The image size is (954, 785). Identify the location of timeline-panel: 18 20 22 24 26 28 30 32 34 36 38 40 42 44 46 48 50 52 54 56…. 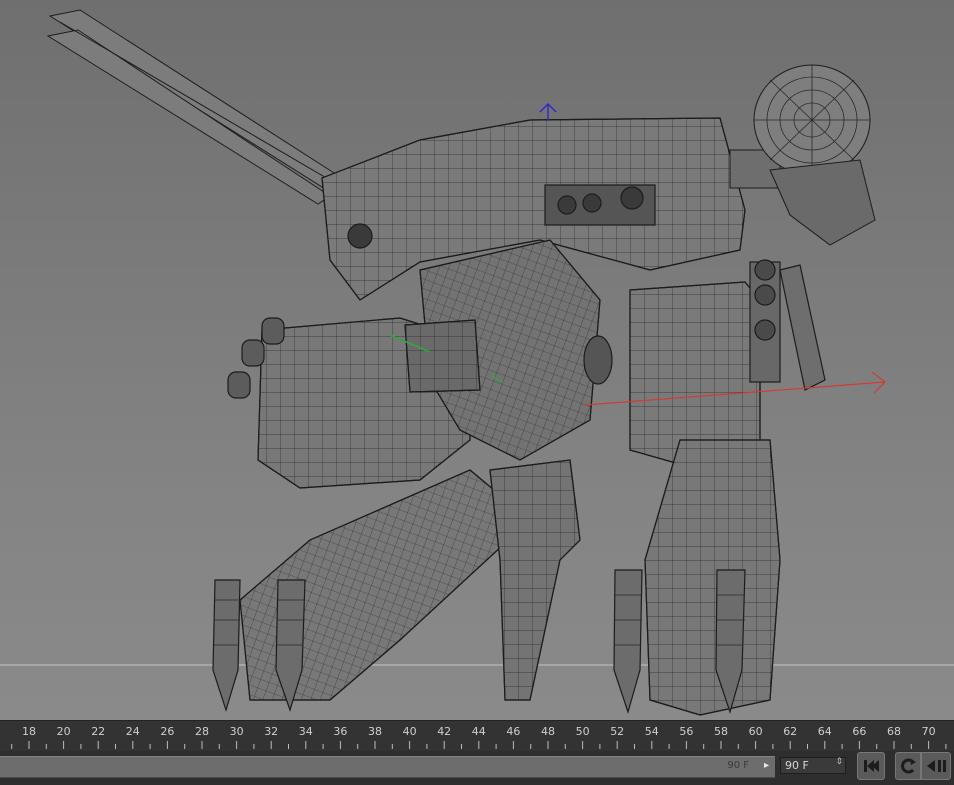
(477, 752).